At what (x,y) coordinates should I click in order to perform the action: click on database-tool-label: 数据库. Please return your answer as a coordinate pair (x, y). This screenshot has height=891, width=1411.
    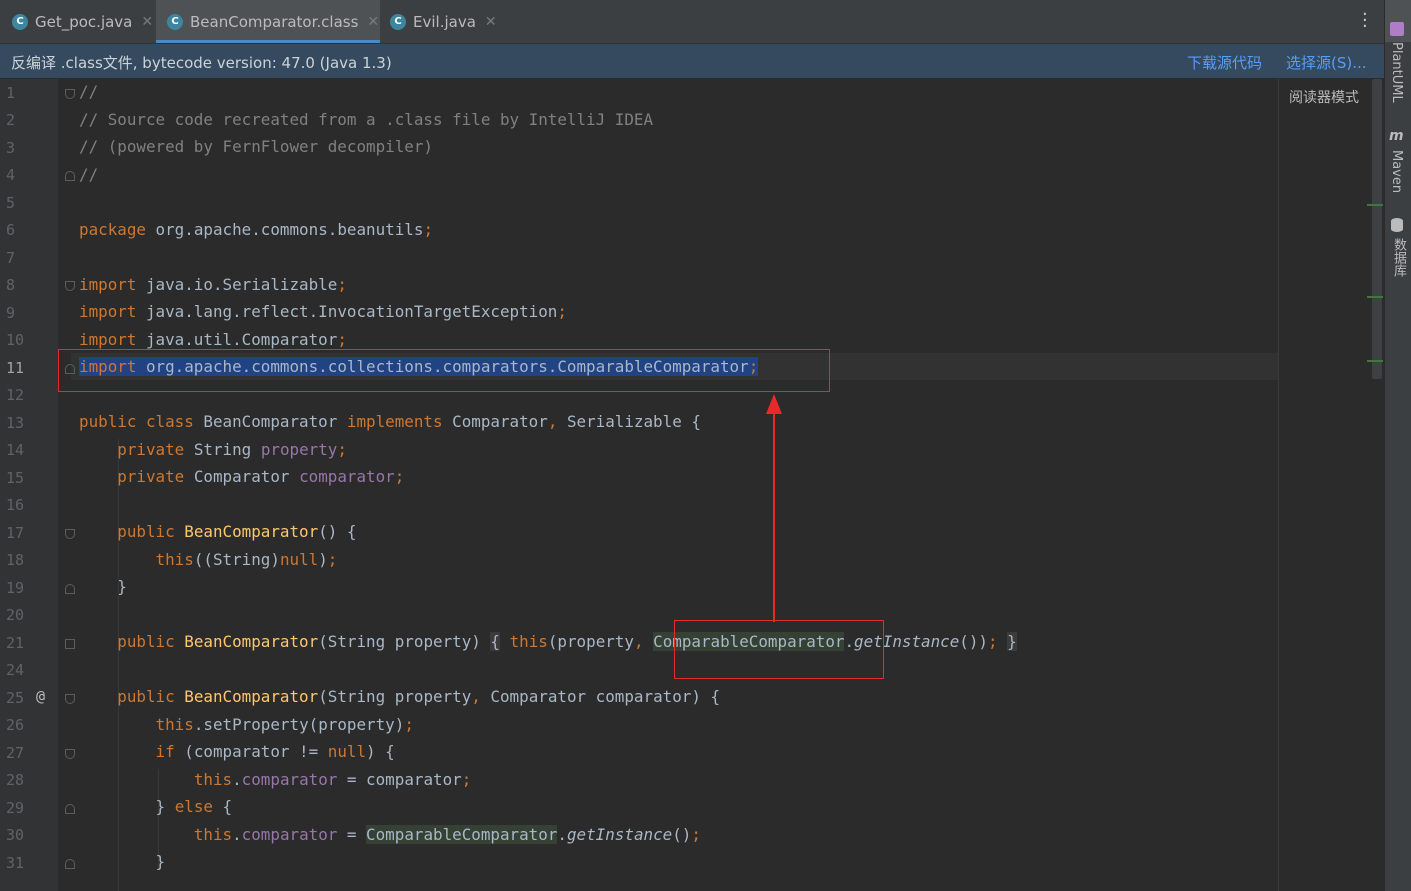
    Looking at the image, I should click on (1398, 257).